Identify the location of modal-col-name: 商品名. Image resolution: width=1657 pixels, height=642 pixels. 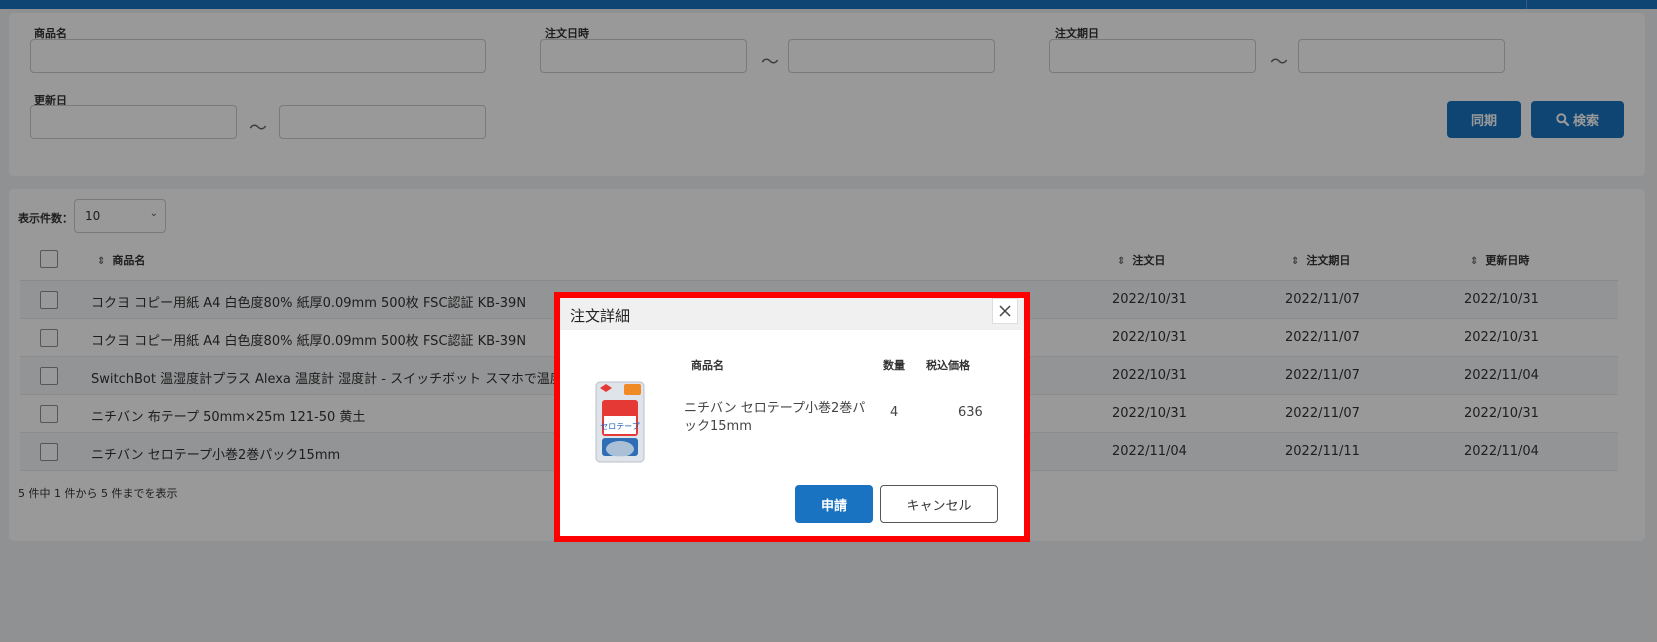
(707, 365).